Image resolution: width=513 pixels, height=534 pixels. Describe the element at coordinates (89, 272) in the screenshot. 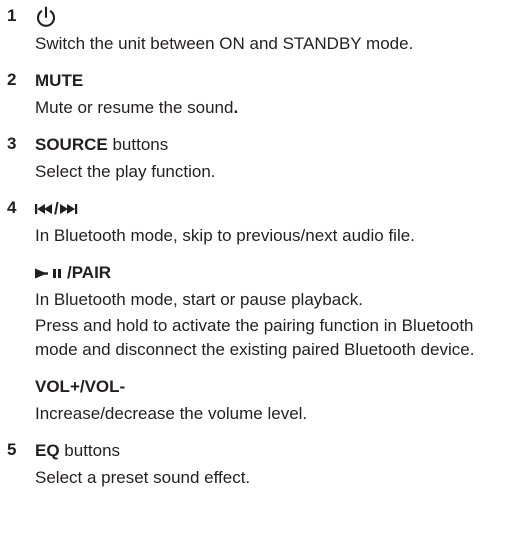

I see `sub-item-title: /PAIR` at that location.